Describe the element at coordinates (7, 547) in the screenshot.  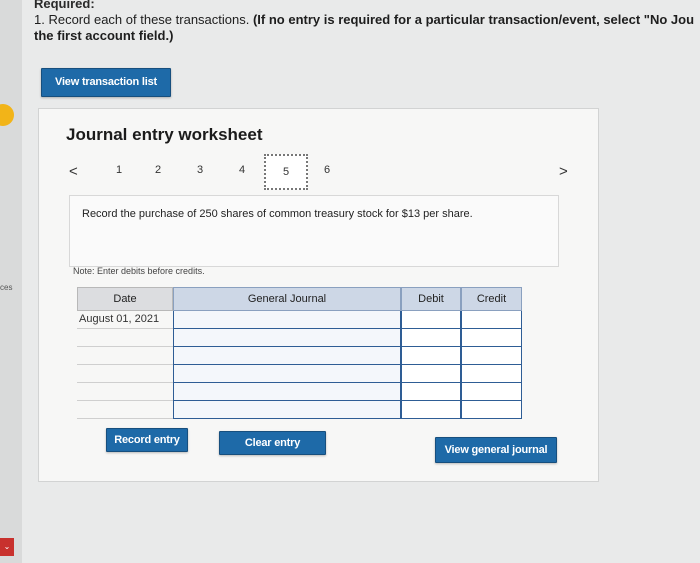
I see `chevron-down-icon: ⌄` at that location.